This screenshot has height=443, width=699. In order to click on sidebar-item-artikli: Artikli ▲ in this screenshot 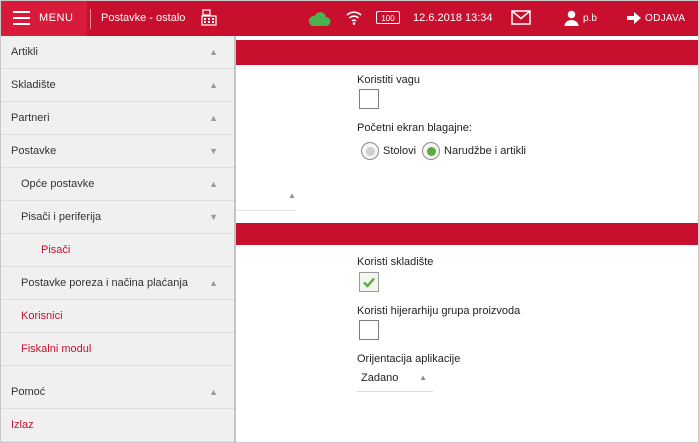, I will do `click(117, 52)`.